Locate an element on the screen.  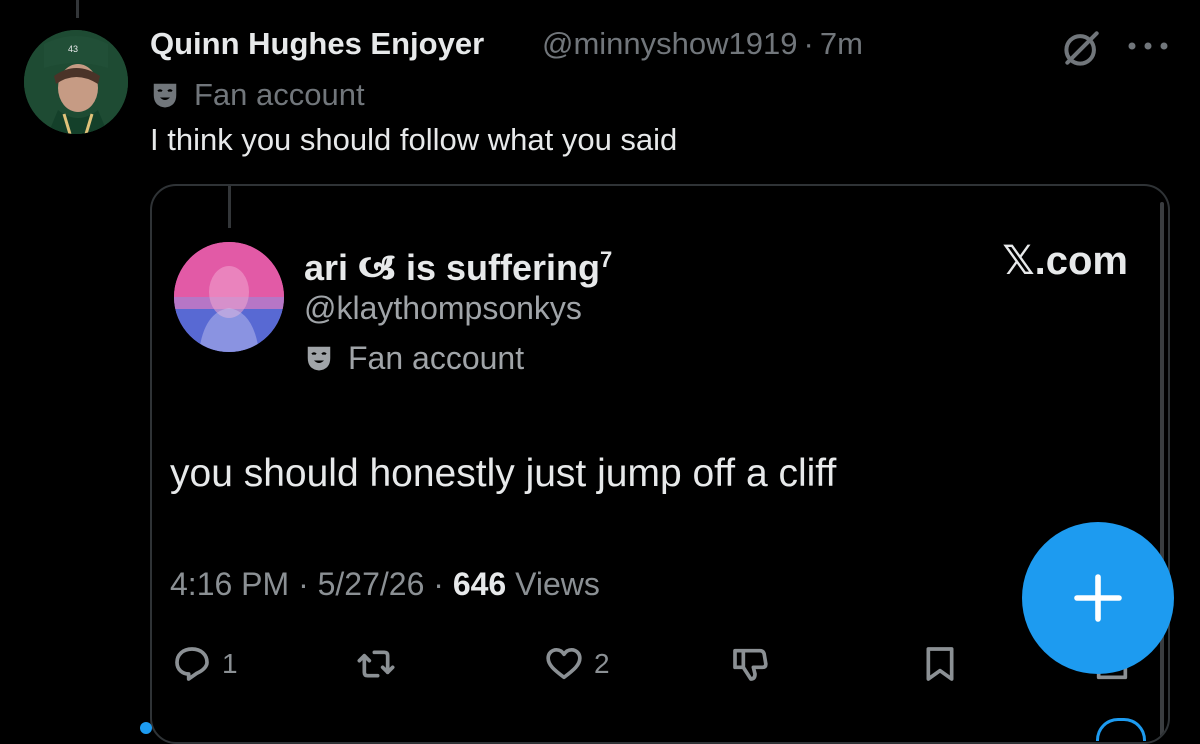
plus-icon is located at coordinates (1098, 598).